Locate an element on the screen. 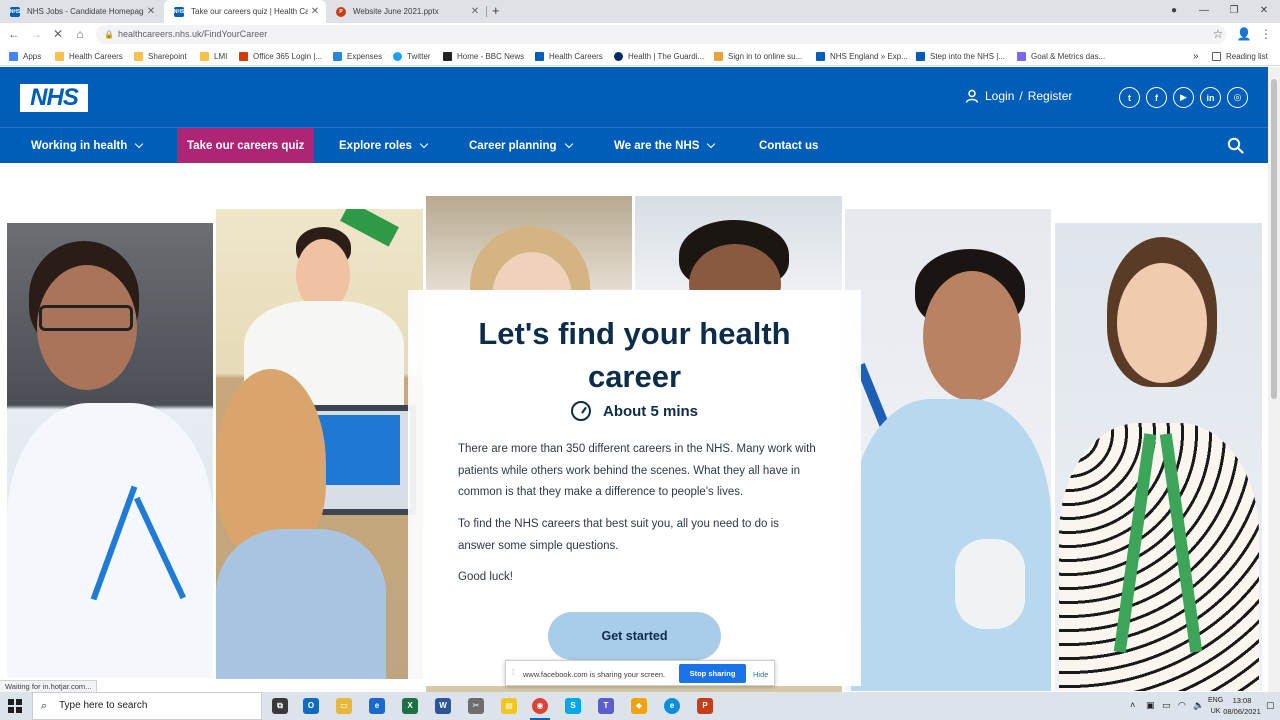 Image resolution: width=1280 pixels, height=720 pixels. page-scrollbar is located at coordinates (1274, 379).